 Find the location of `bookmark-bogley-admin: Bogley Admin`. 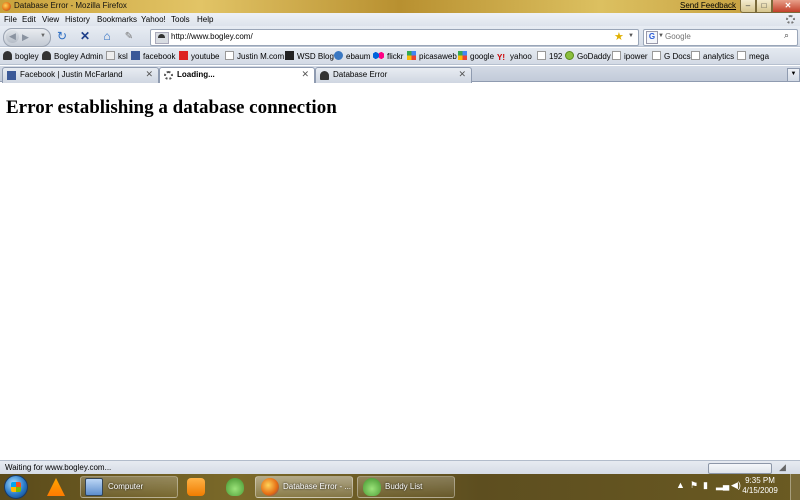

bookmark-bogley-admin: Bogley Admin is located at coordinates (72, 56).